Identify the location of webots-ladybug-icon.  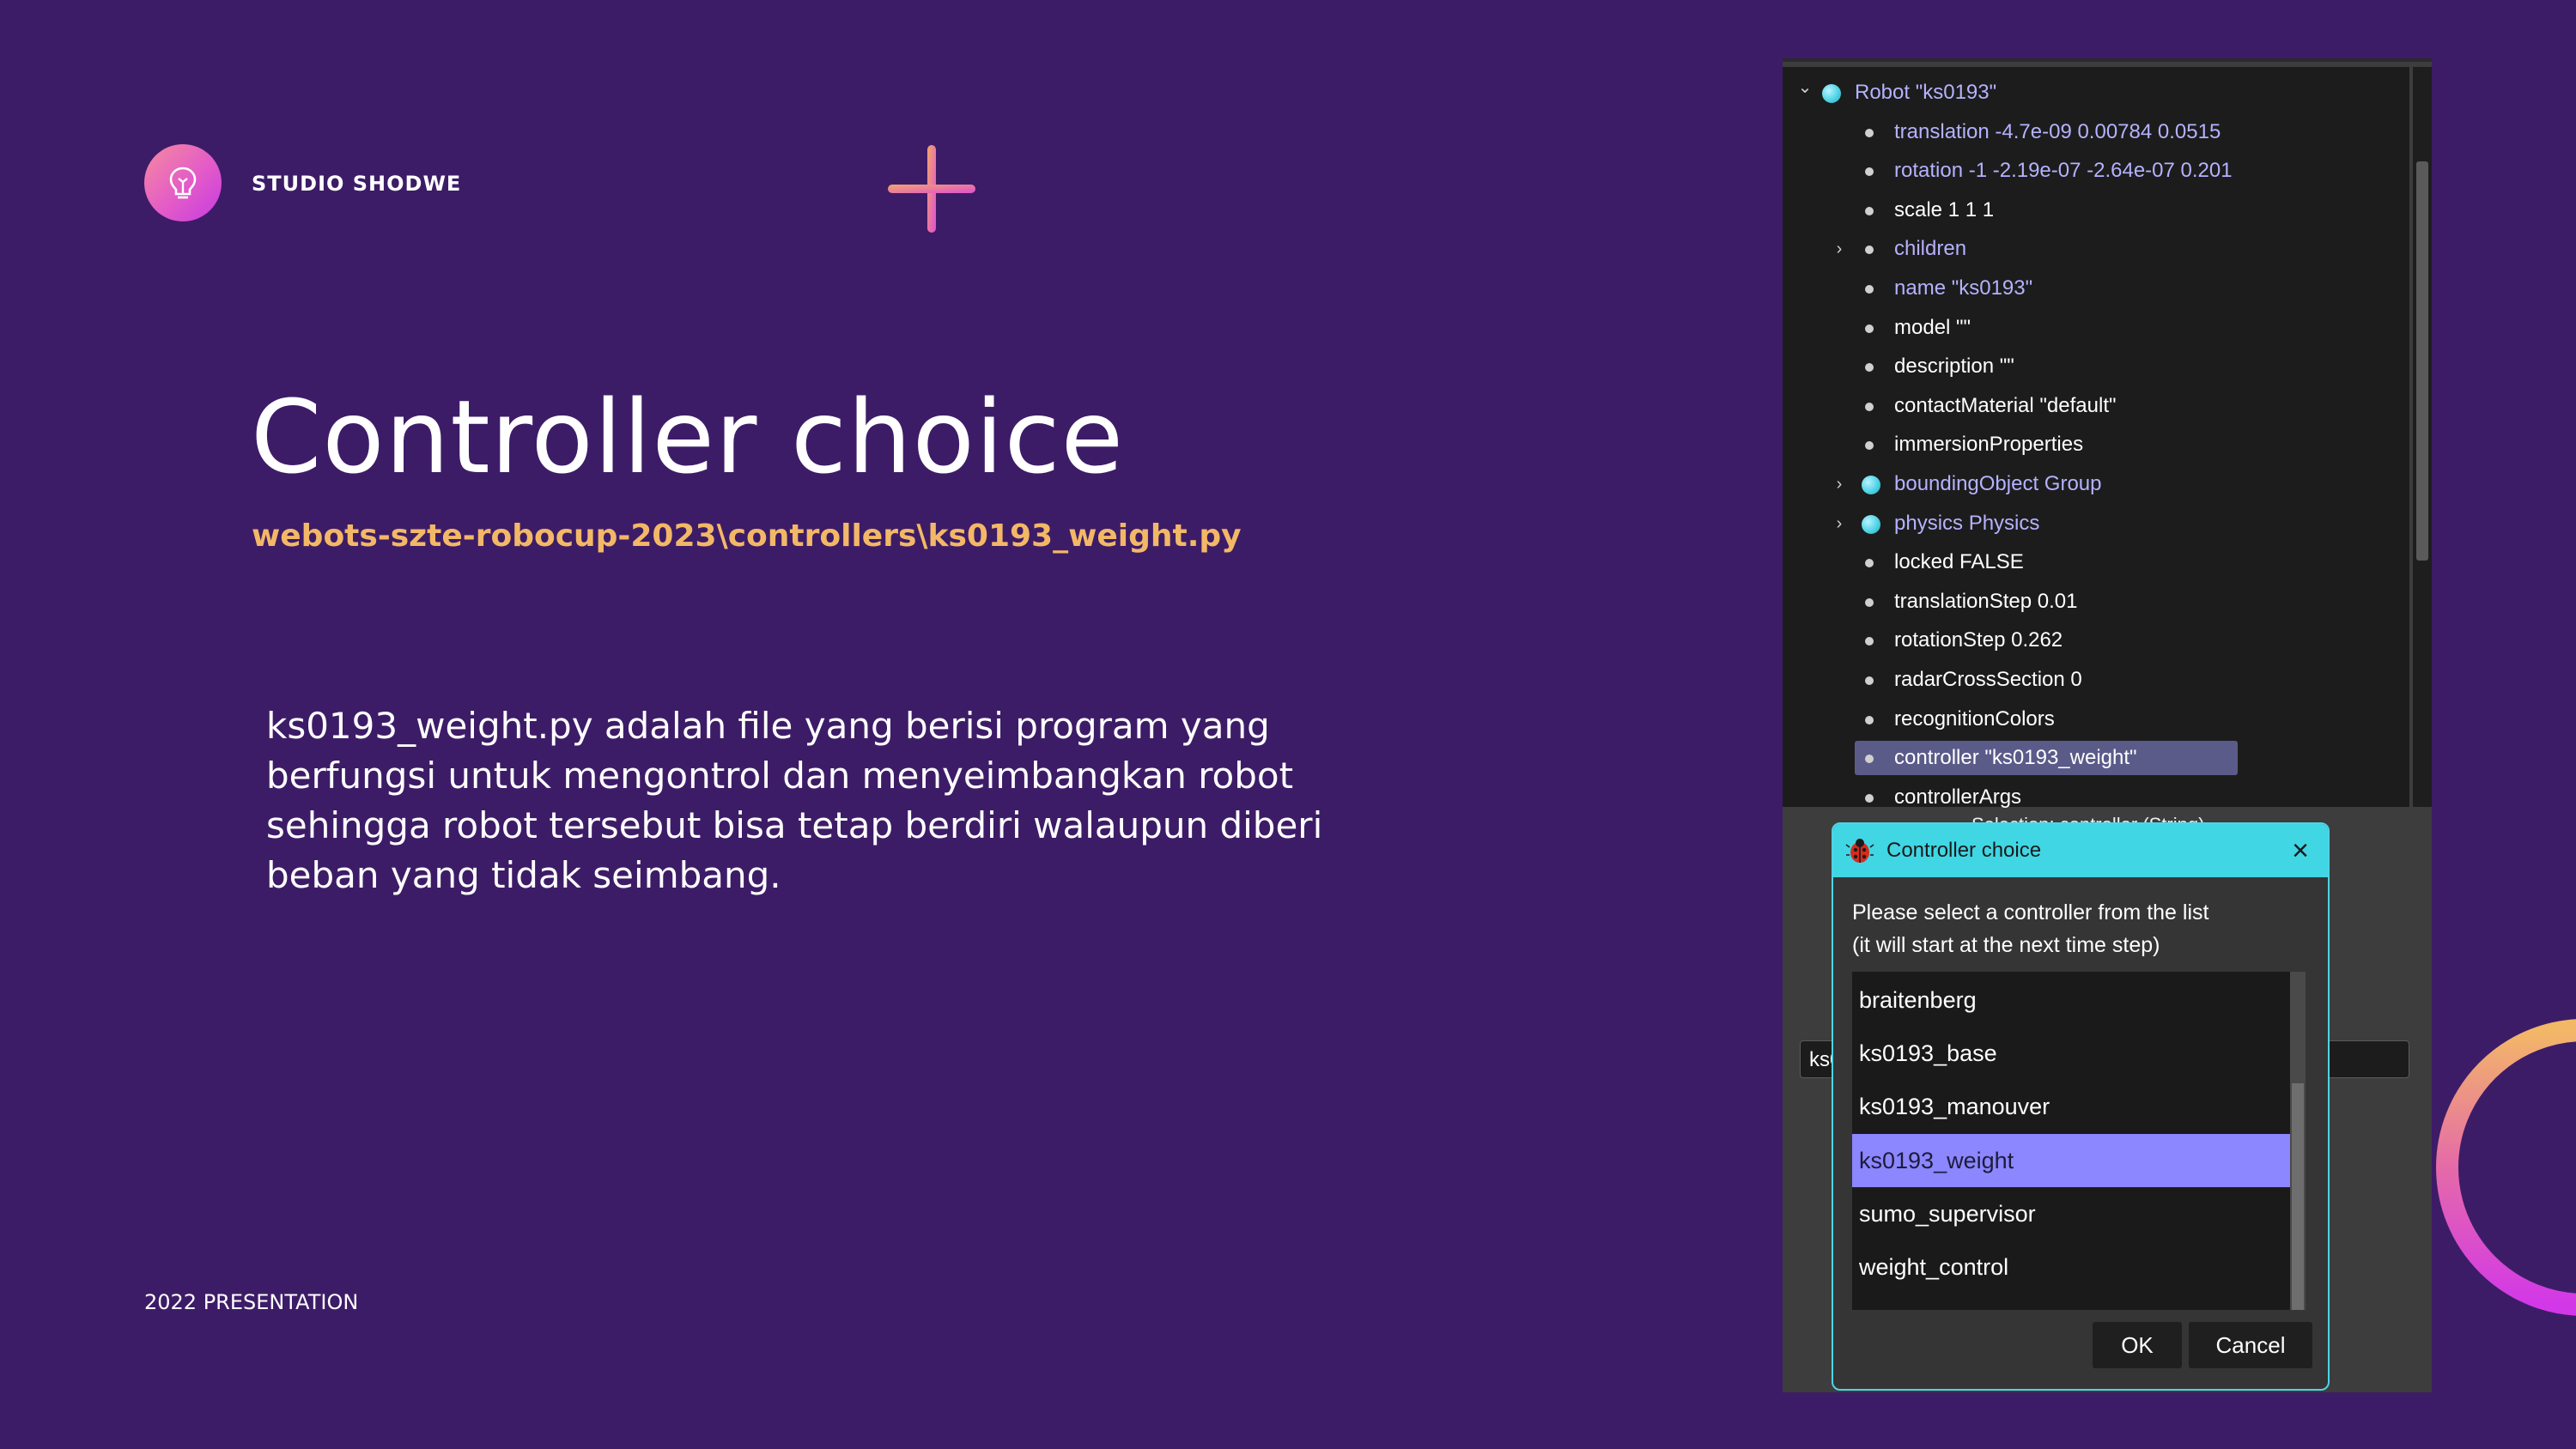
(1859, 851).